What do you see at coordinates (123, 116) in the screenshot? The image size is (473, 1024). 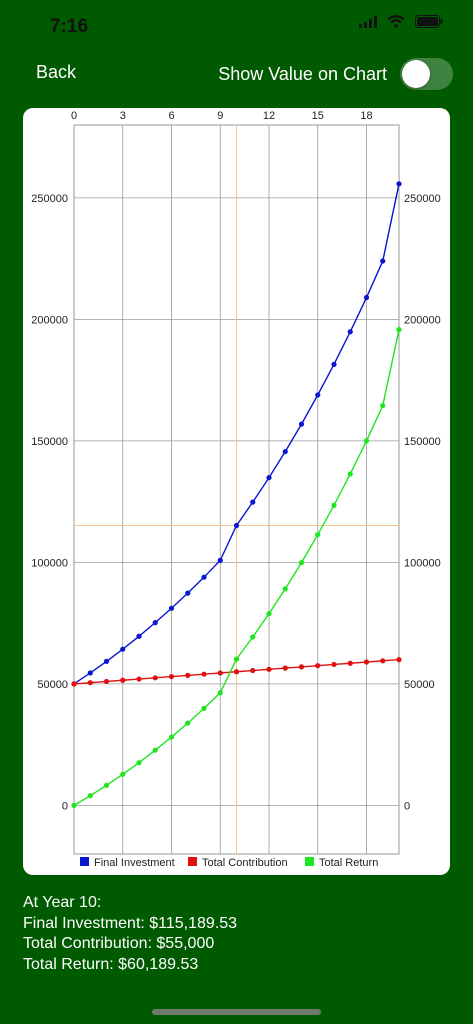 I see `x-tick-label: 3` at bounding box center [123, 116].